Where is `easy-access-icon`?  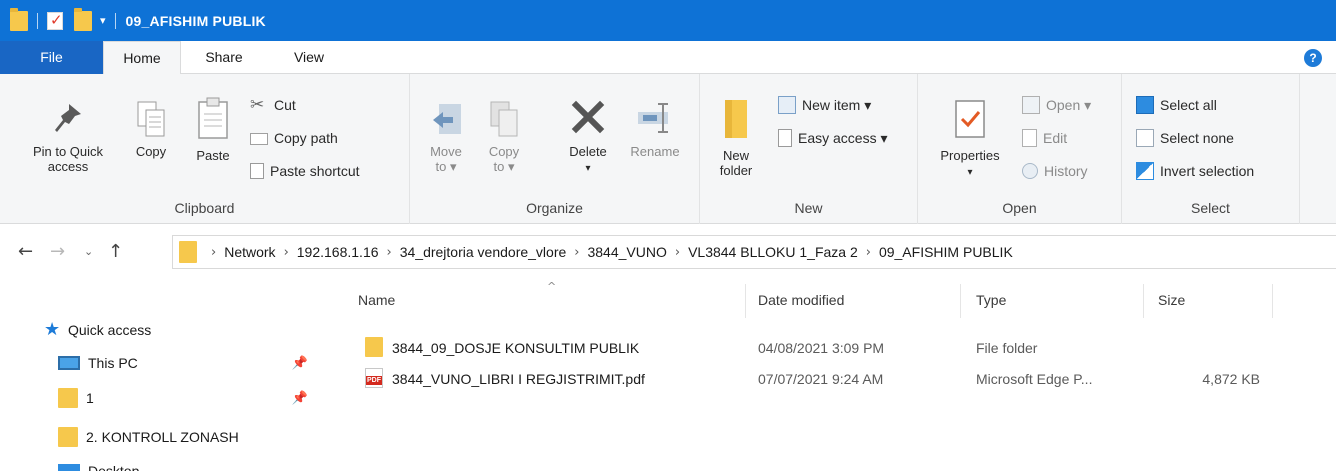 easy-access-icon is located at coordinates (785, 138).